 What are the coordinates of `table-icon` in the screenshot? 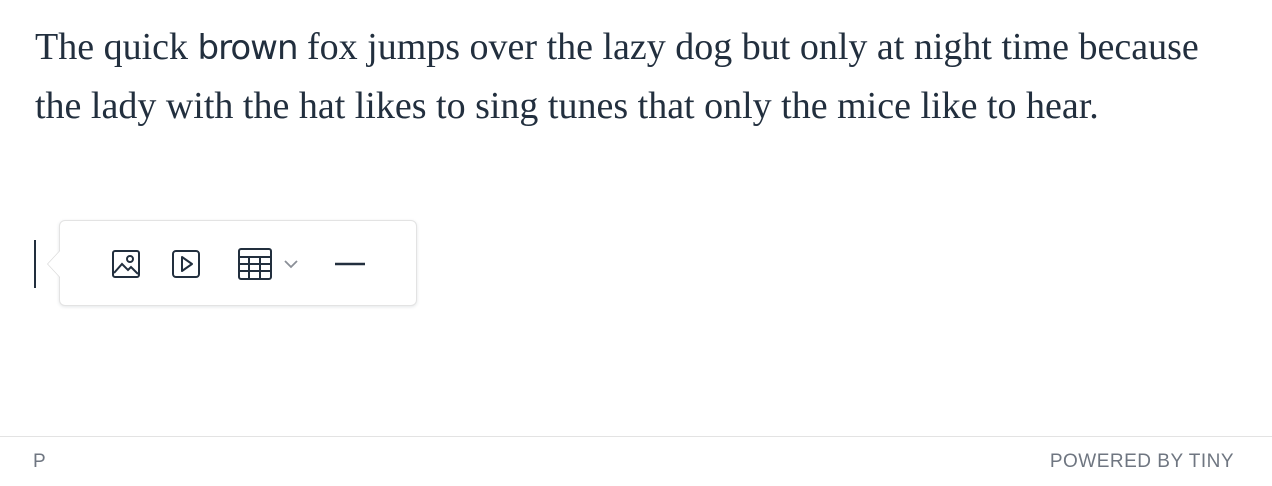 It's located at (255, 264).